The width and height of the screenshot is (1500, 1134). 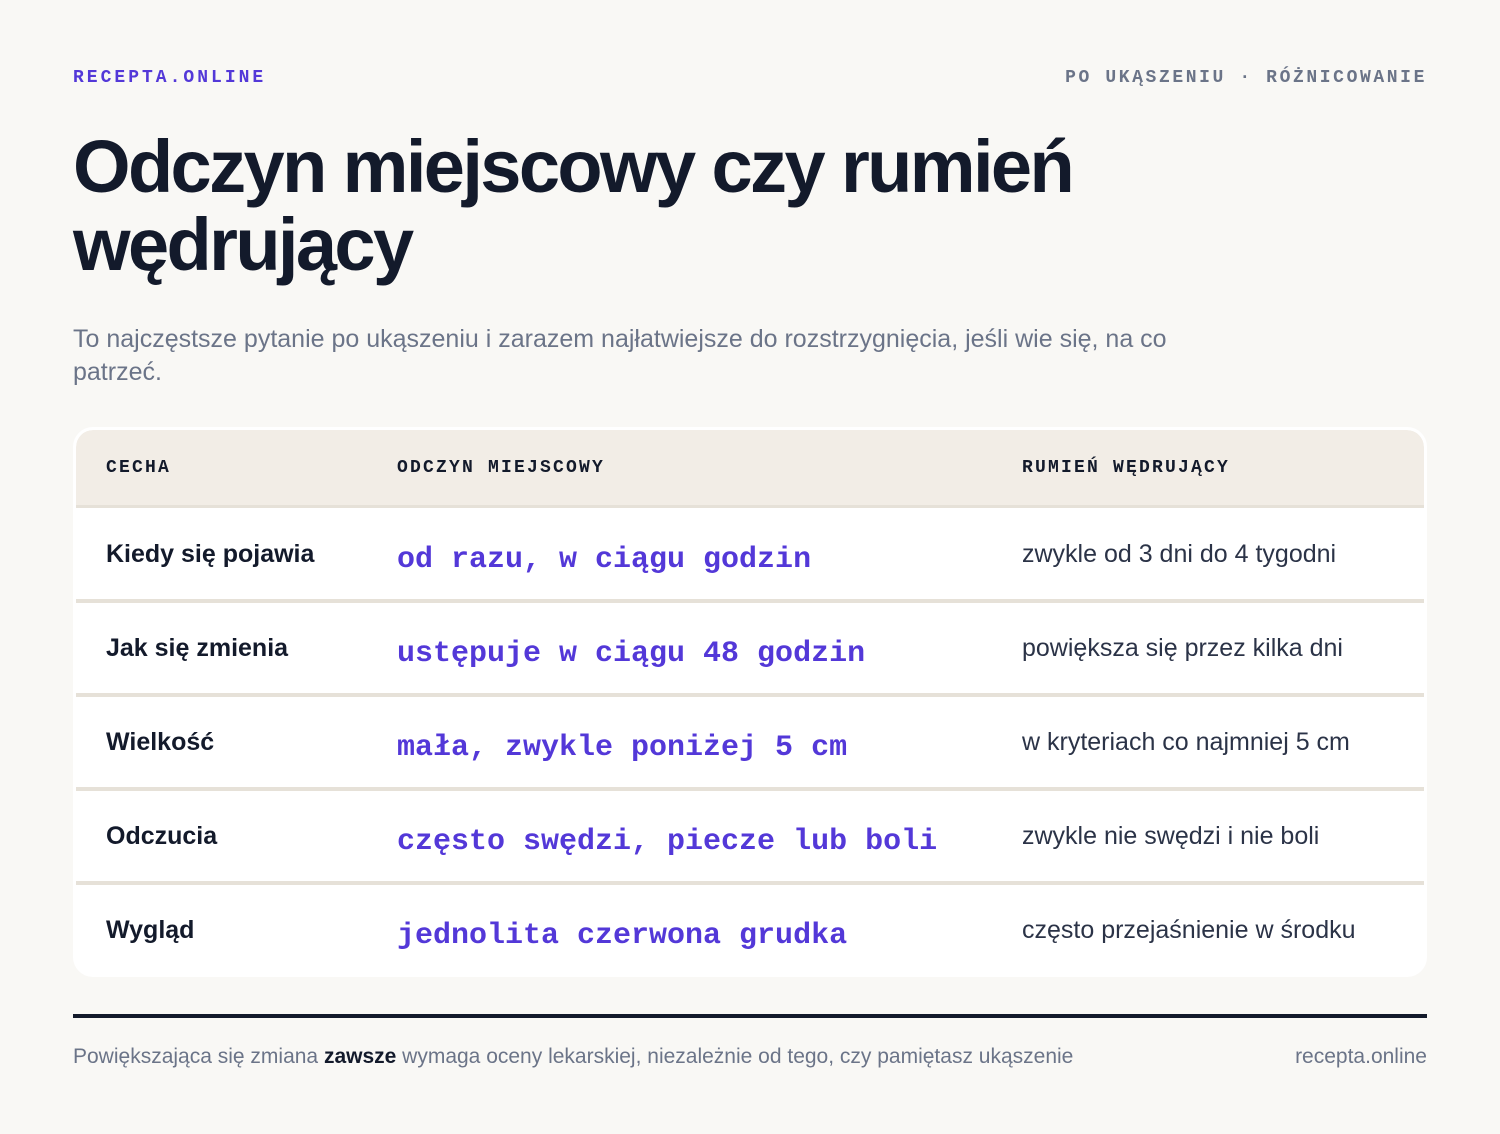 I want to click on row-feature: Jak się zmienia, so click(x=197, y=648).